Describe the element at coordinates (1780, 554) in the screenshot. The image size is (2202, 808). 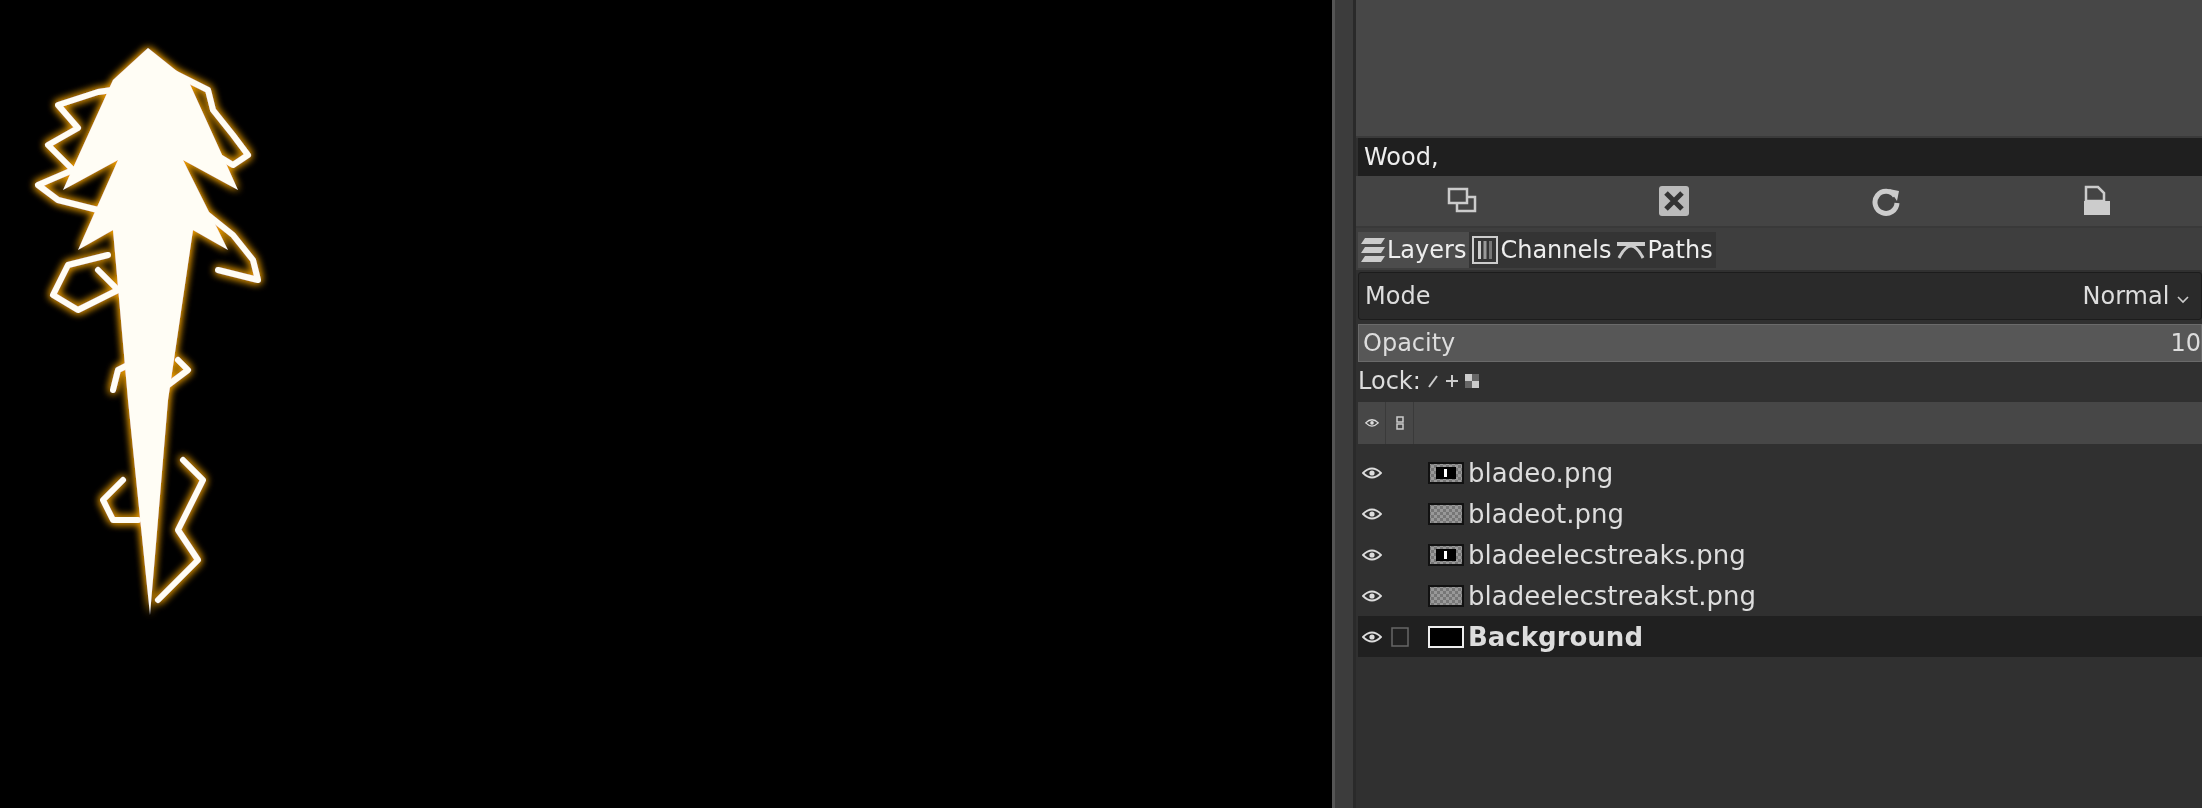
I see `layer-row: bladeelecstreaks.png` at that location.